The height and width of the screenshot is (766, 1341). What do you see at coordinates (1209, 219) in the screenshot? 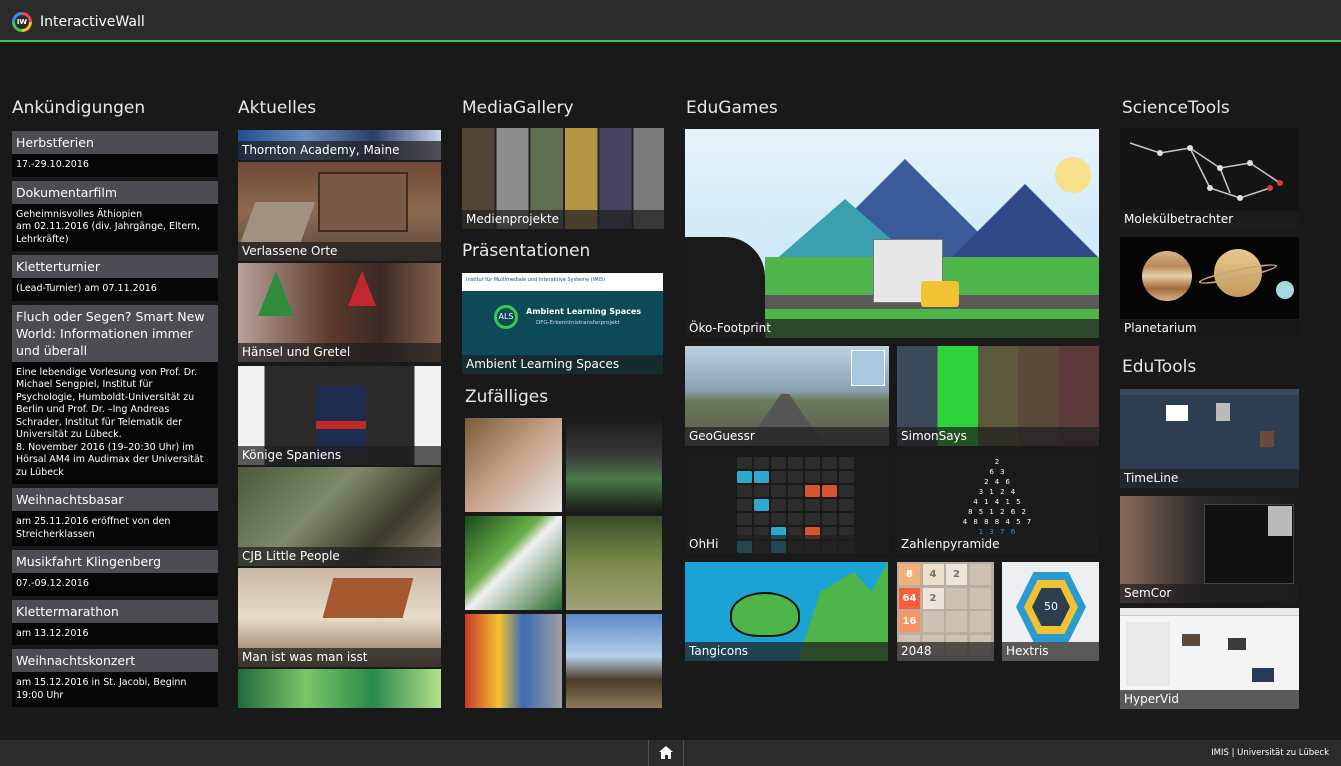
I see `tile-caption: Molekülbetrachter` at bounding box center [1209, 219].